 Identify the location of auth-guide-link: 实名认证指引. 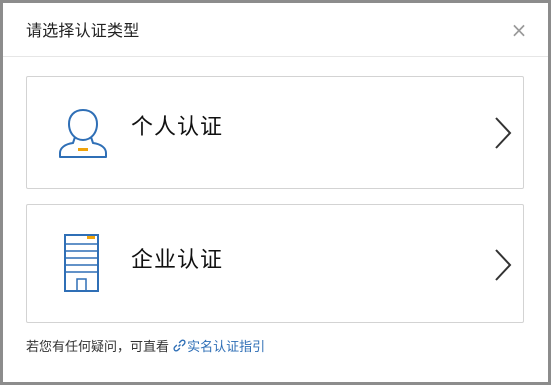
(219, 347).